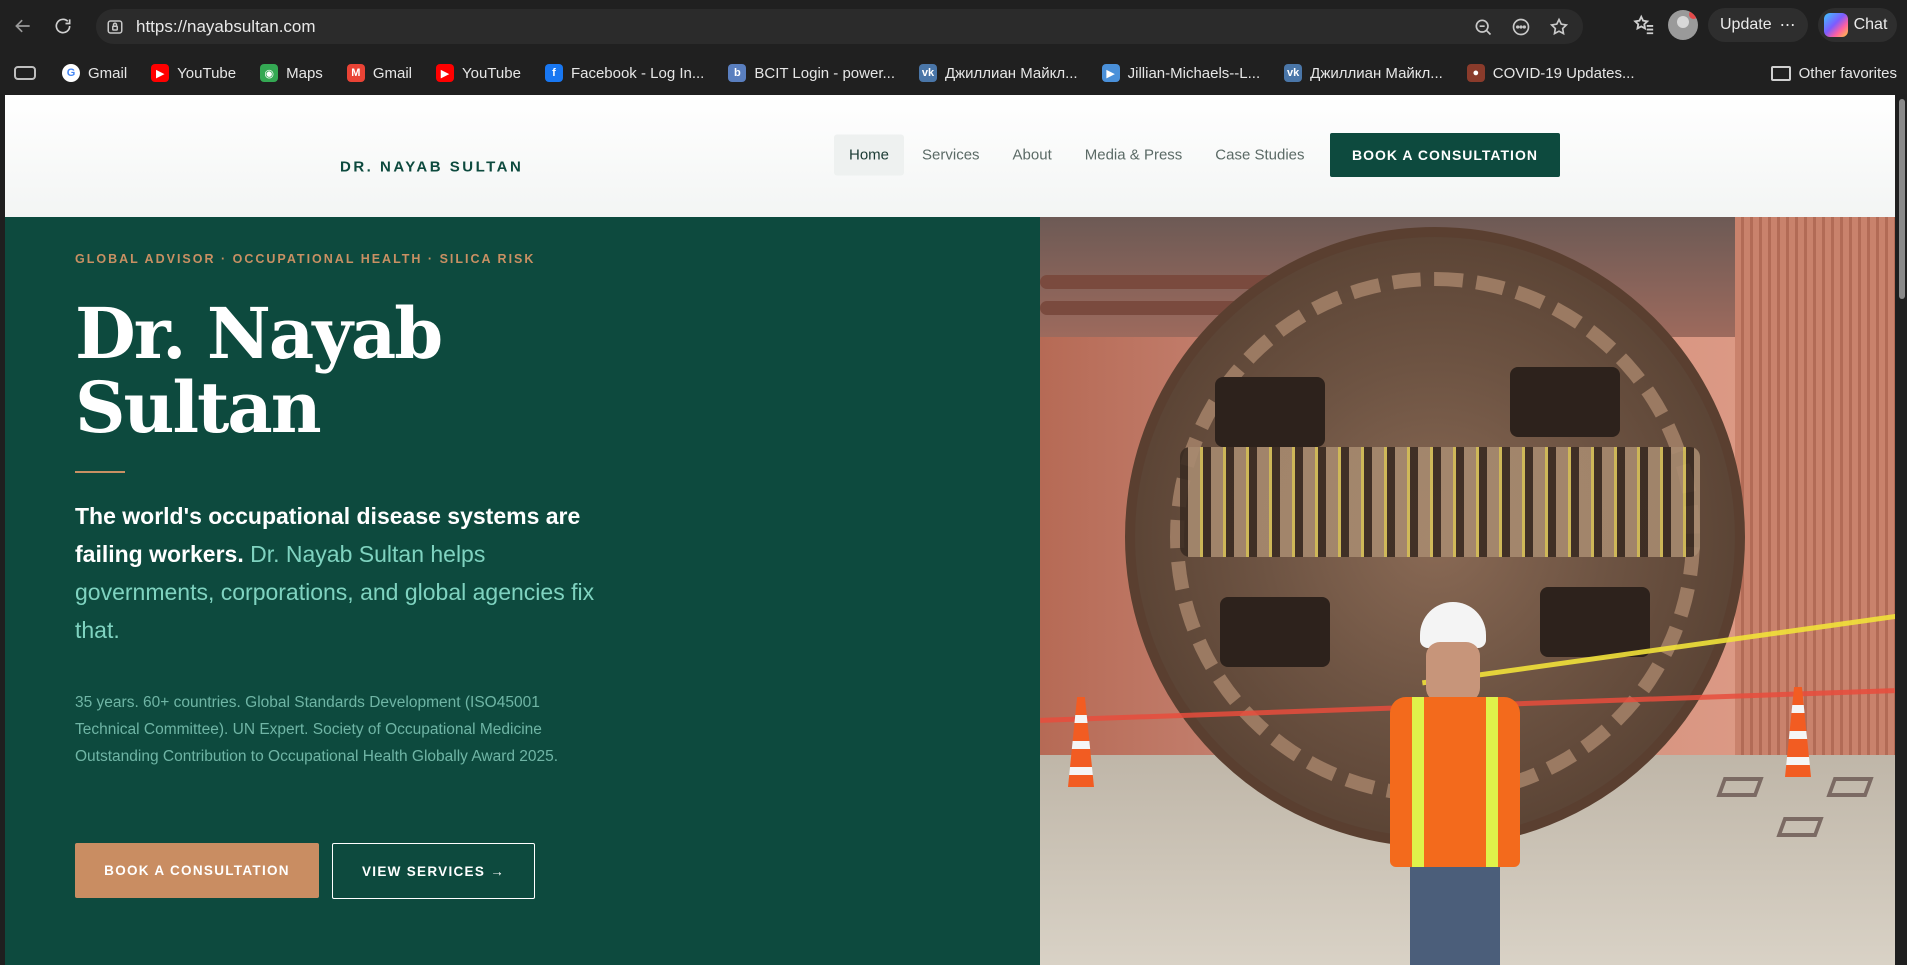  I want to click on safety-vest, so click(1455, 782).